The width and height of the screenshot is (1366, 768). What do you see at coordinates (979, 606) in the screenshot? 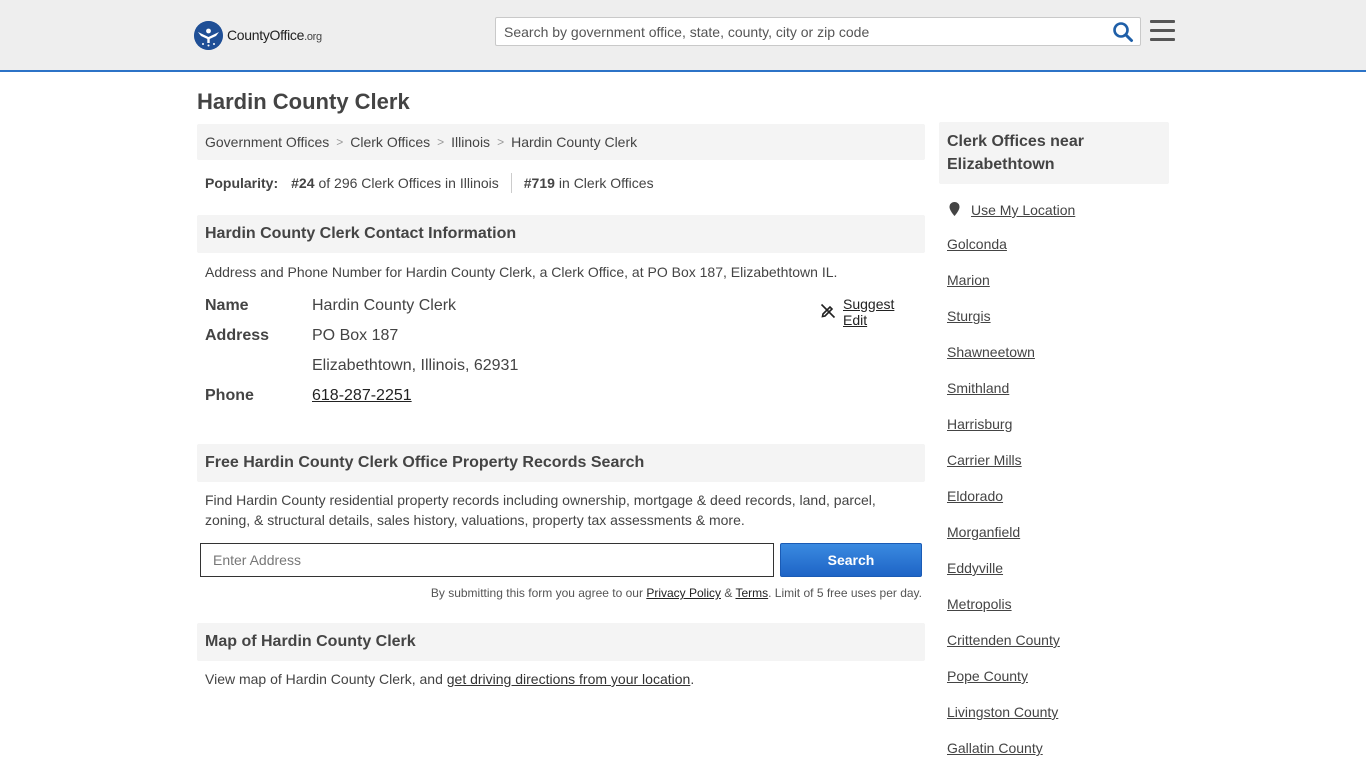
I see `list-item: Metropolis` at bounding box center [979, 606].